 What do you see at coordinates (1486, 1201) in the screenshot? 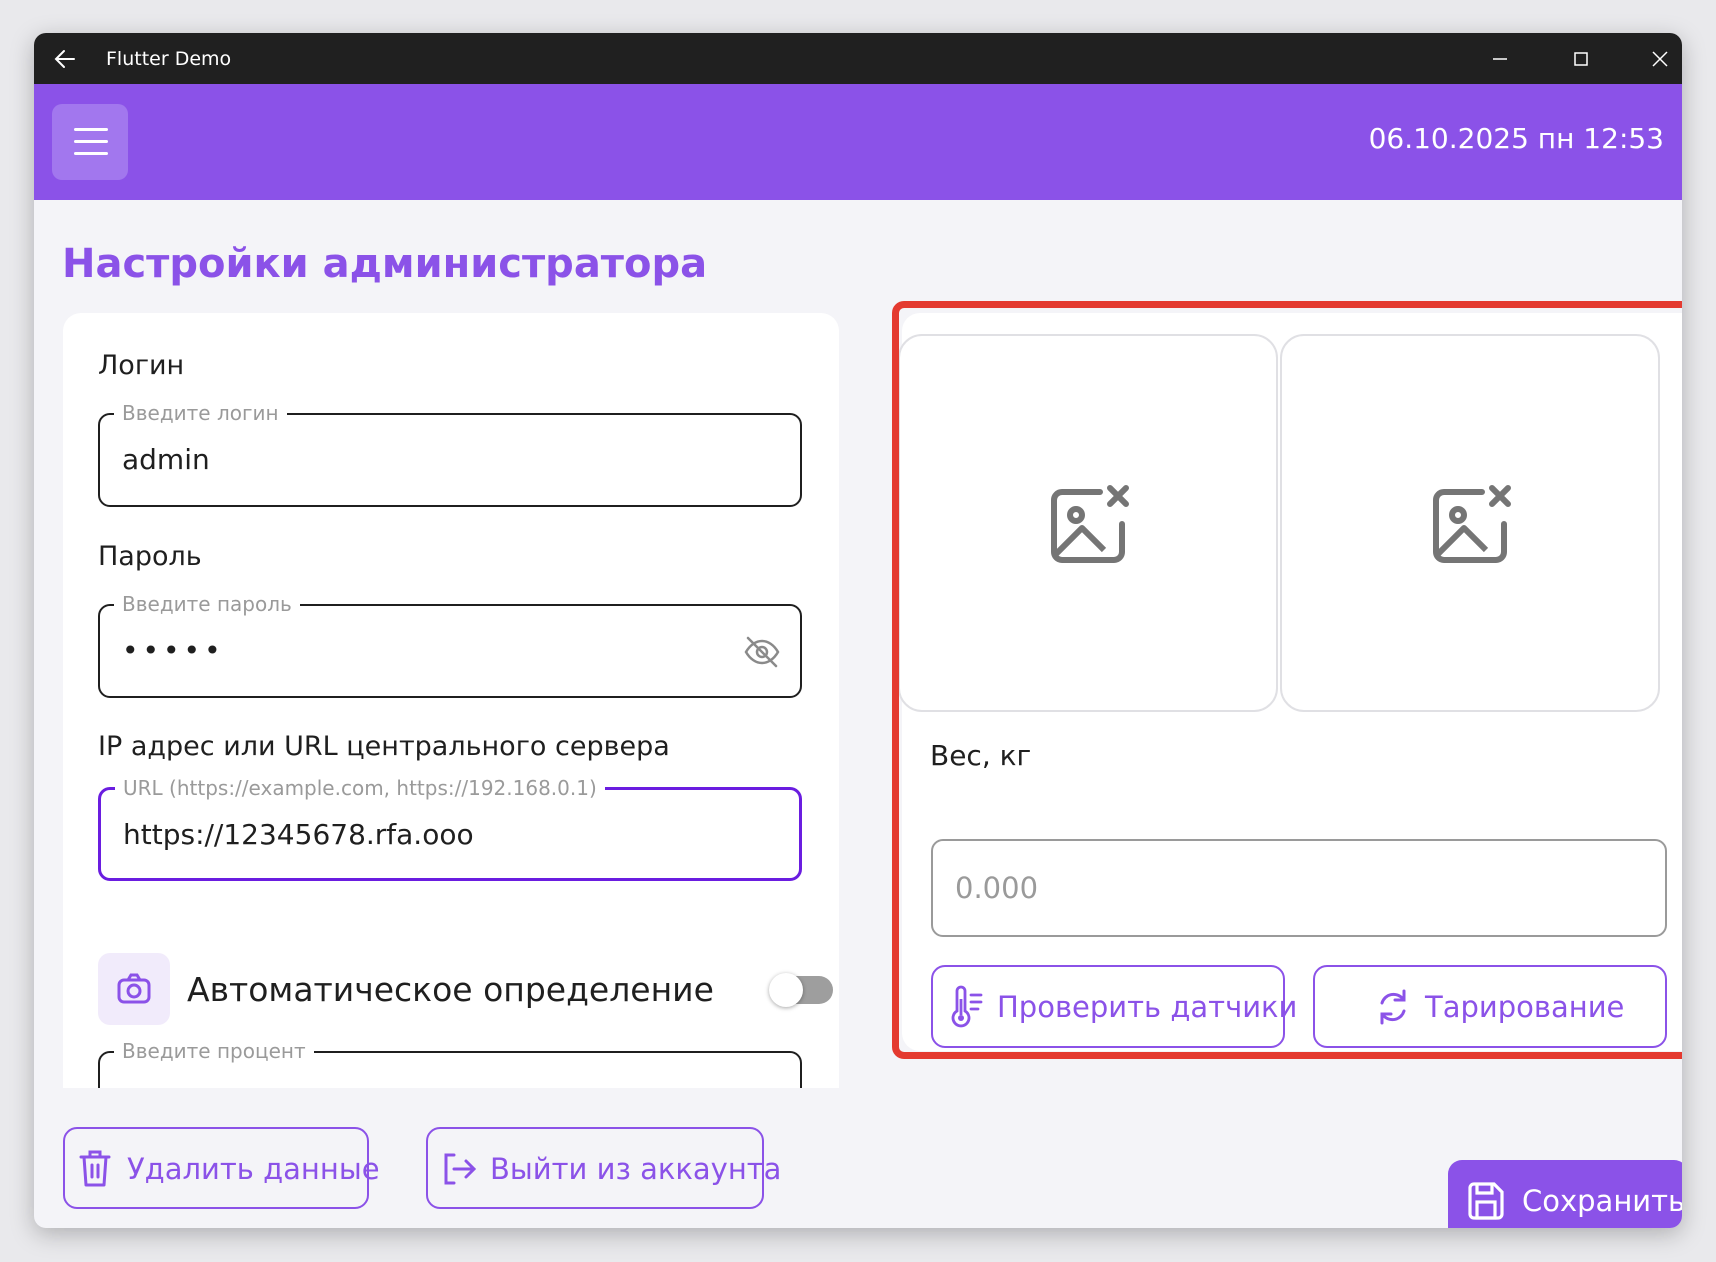
I see `save-icon` at bounding box center [1486, 1201].